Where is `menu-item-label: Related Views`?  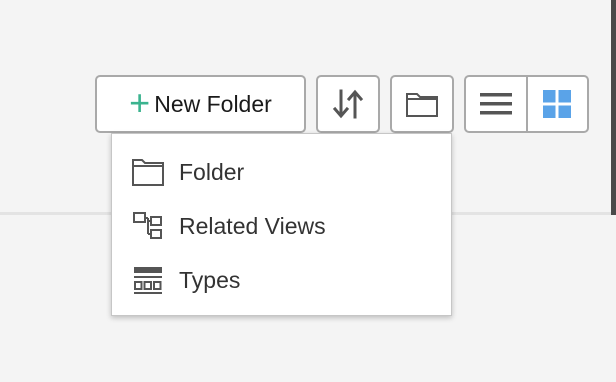 menu-item-label: Related Views is located at coordinates (252, 225).